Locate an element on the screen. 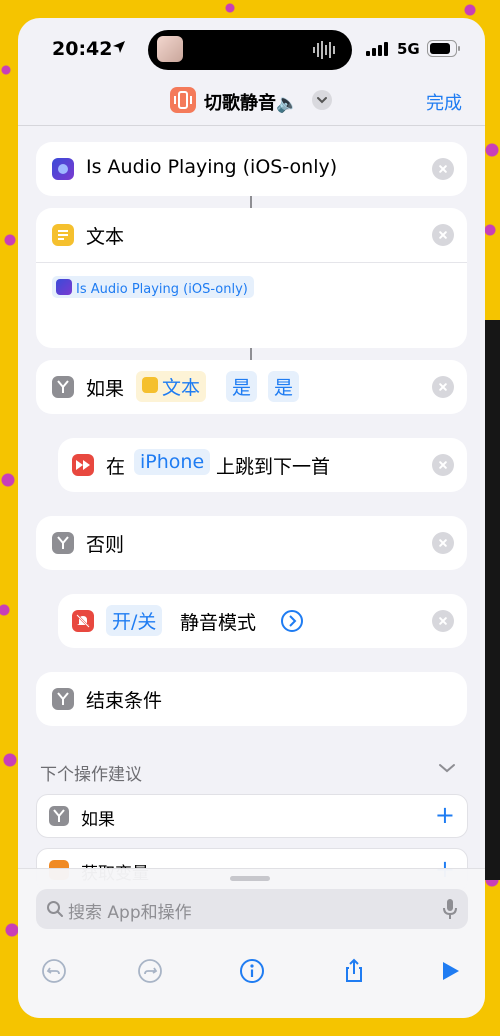 The image size is (500, 1036). suggestions-title: 下个操作建议 is located at coordinates (91, 775).